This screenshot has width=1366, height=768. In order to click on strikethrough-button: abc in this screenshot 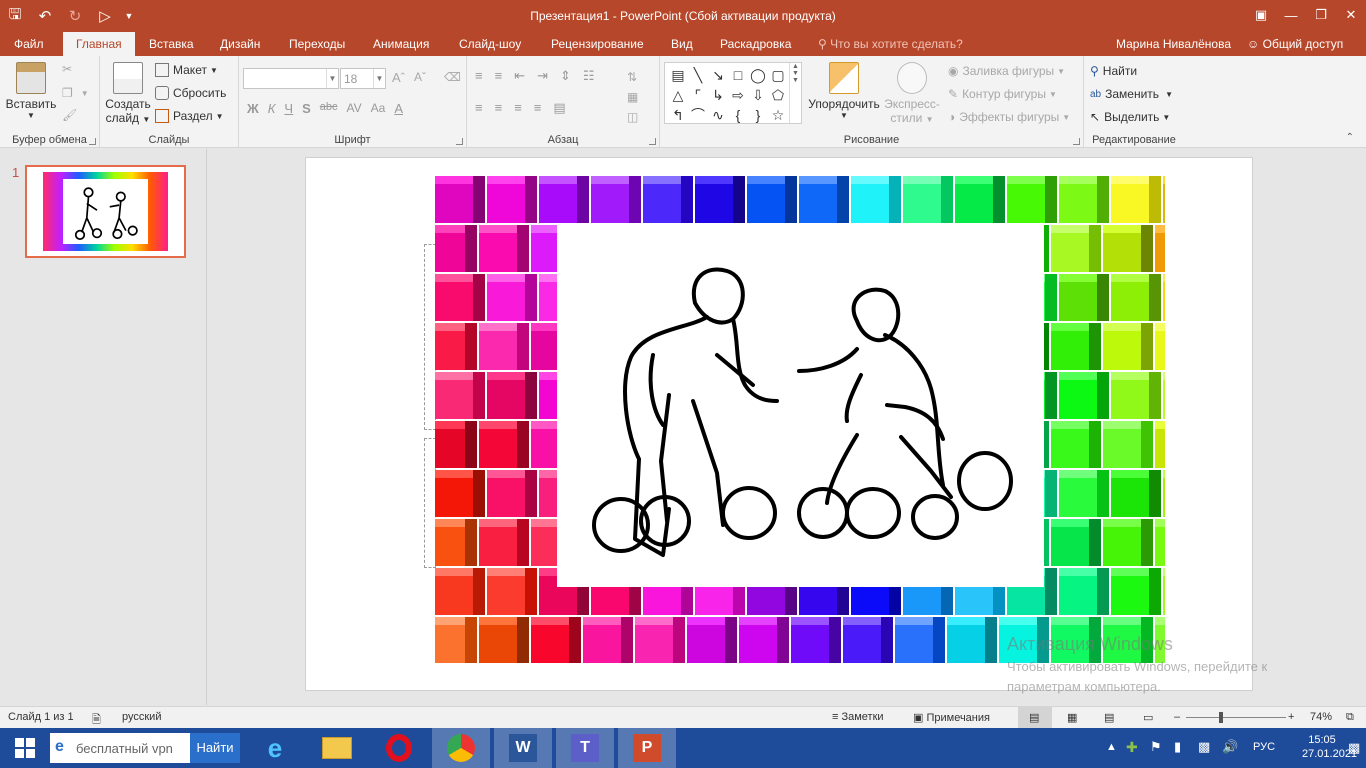, I will do `click(329, 108)`.